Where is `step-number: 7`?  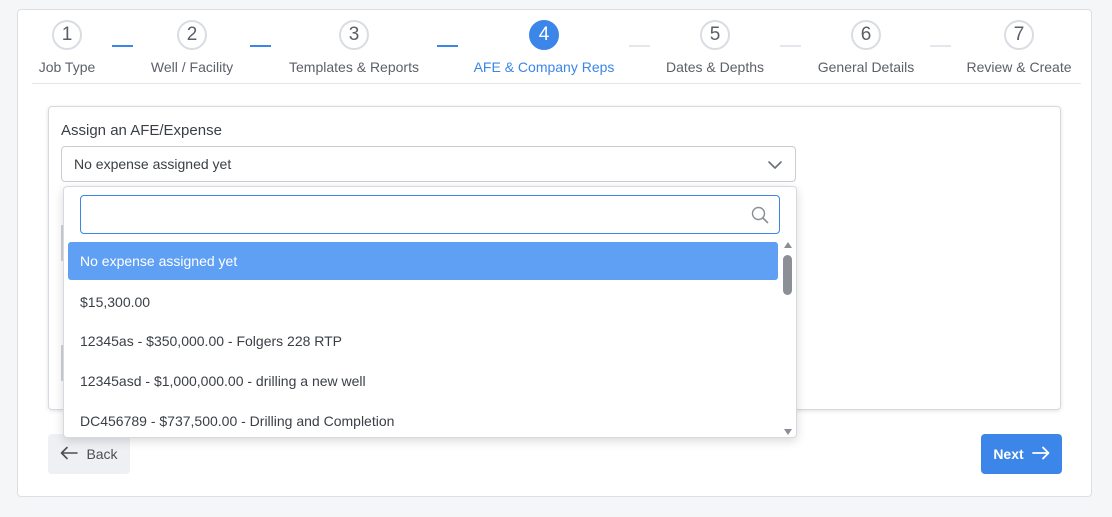 step-number: 7 is located at coordinates (1019, 35).